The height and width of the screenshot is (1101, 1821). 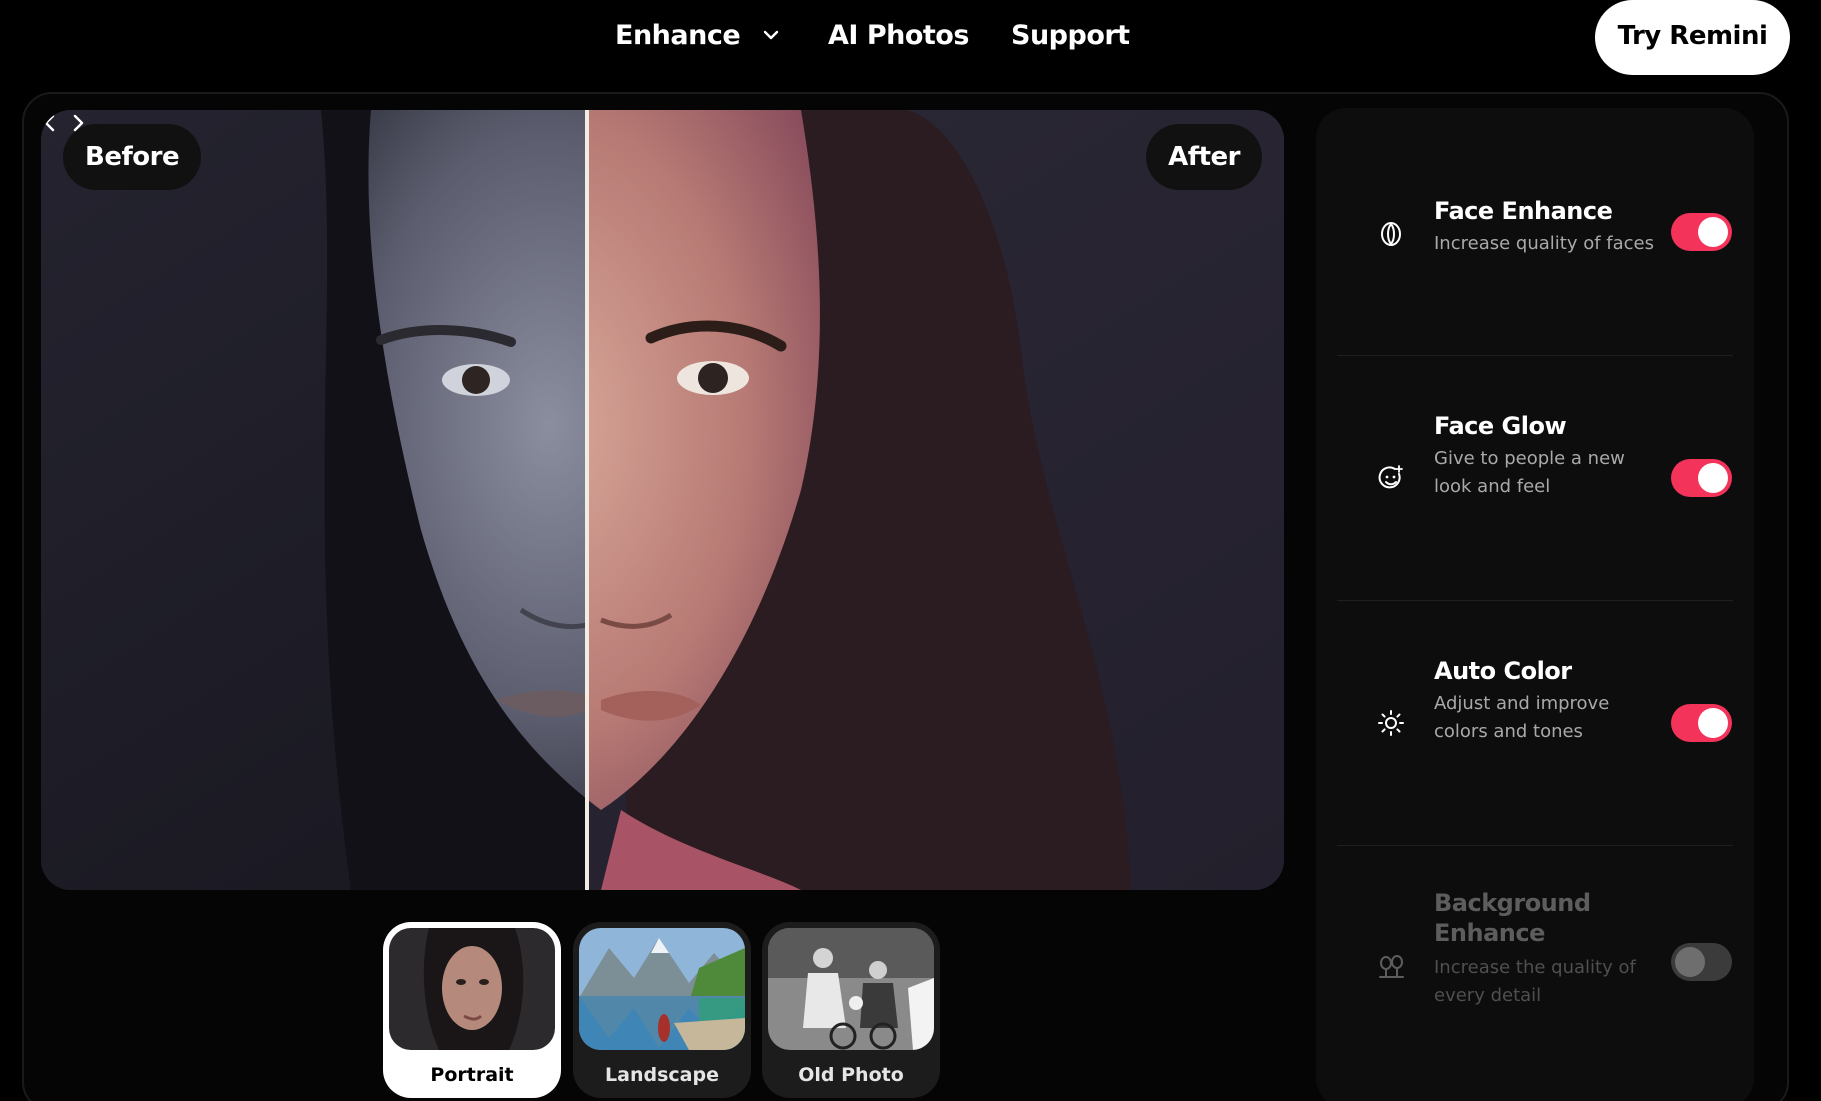 What do you see at coordinates (1391, 966) in the screenshot?
I see `trees-icon` at bounding box center [1391, 966].